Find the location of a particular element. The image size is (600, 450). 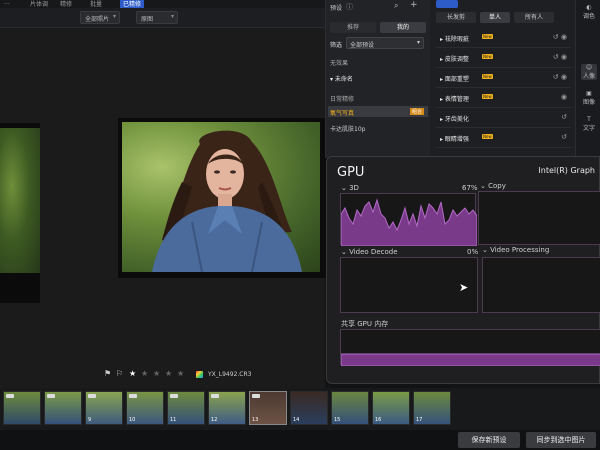

preset-filter-value: 全部预设 is located at coordinates (362, 45).